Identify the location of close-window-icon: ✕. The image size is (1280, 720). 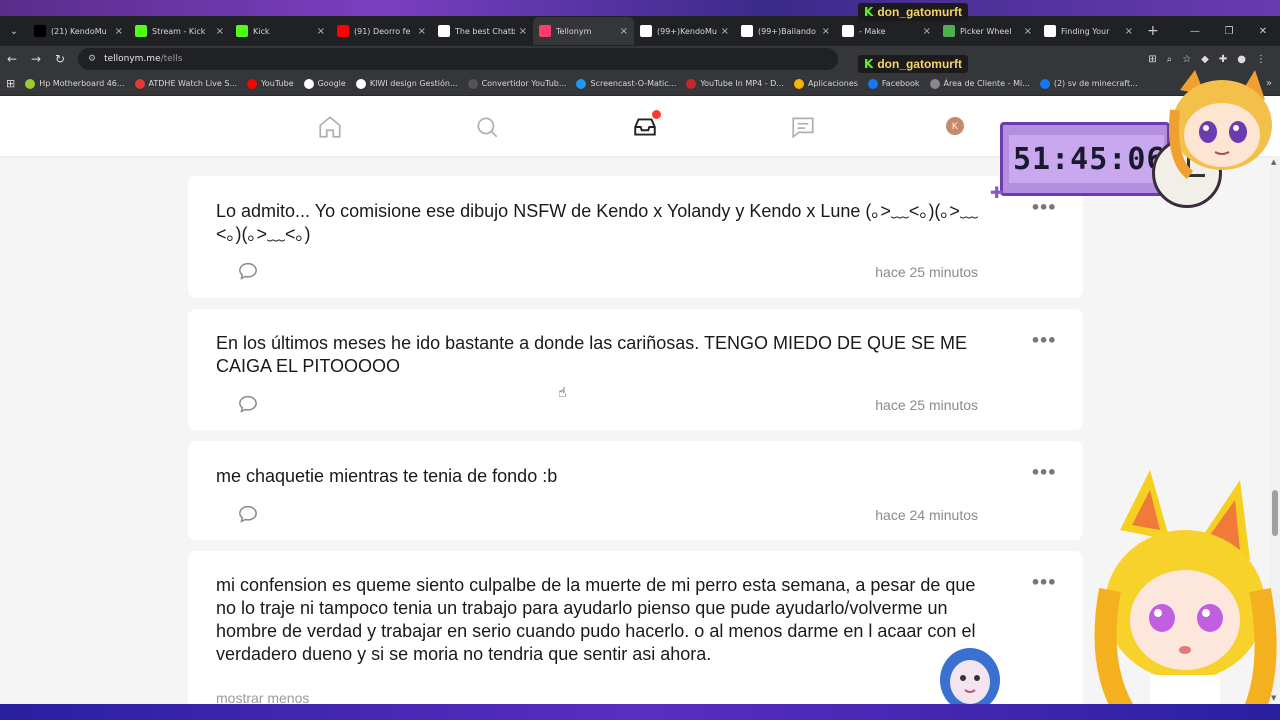
(1263, 31).